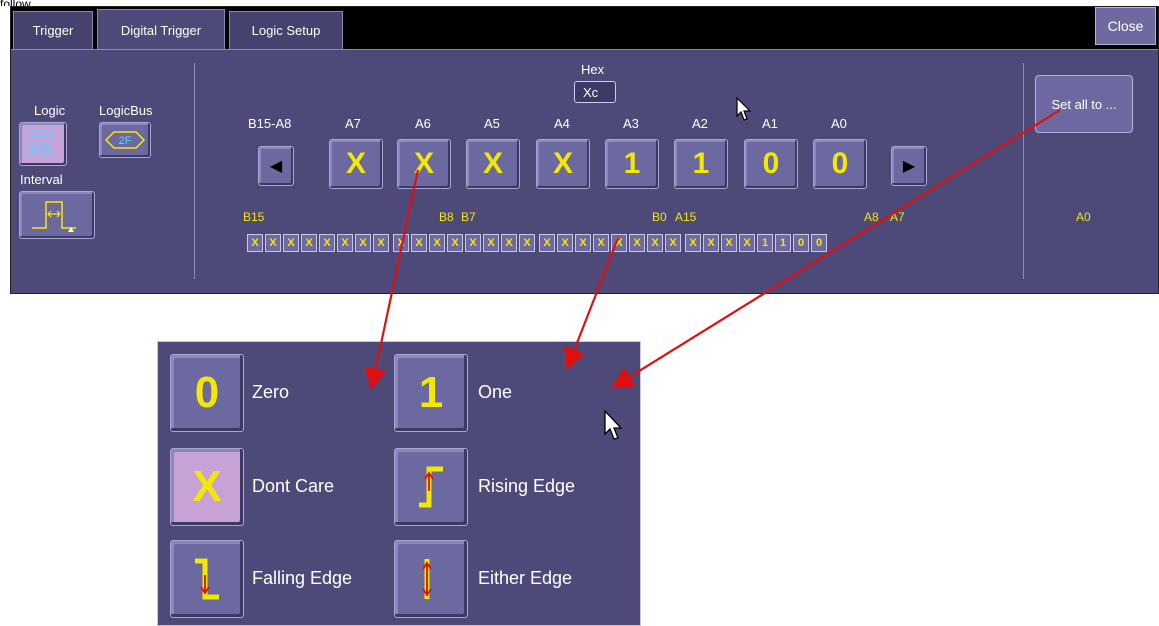  What do you see at coordinates (771, 164) in the screenshot?
I see `bit-button-a1: 0` at bounding box center [771, 164].